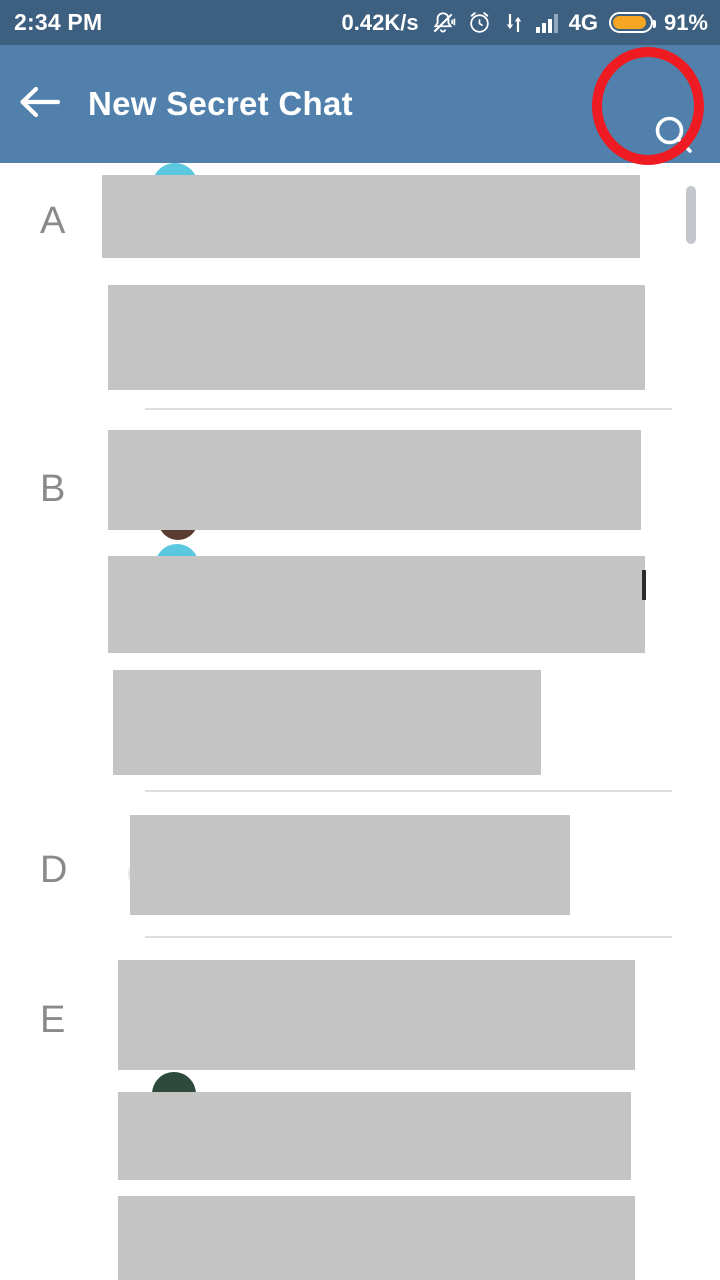 Image resolution: width=720 pixels, height=1280 pixels. I want to click on signal-bars-icon, so click(546, 23).